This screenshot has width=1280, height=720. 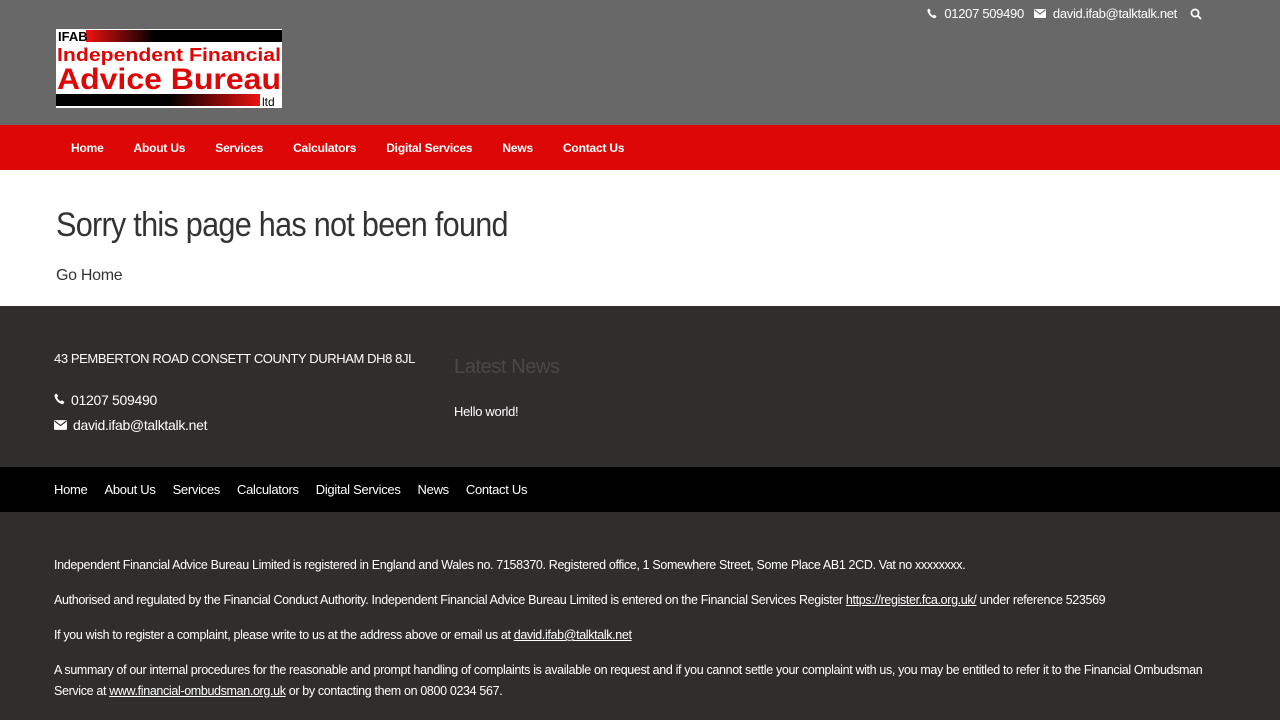 I want to click on footer-email-text: david.ifab@talktalk.net, so click(x=140, y=425).